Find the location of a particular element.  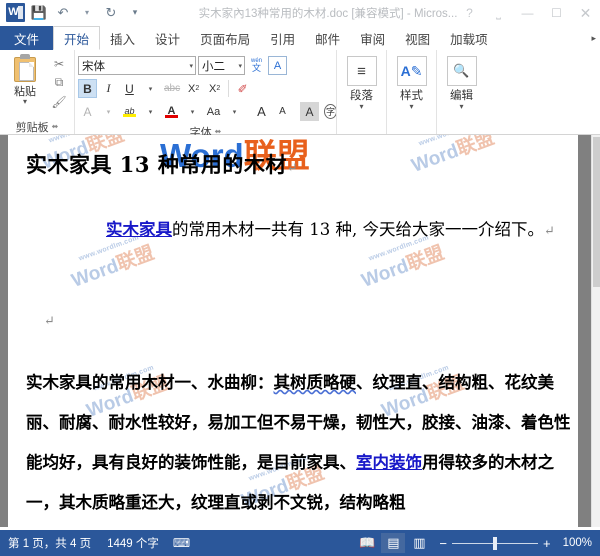

group-clipboard: 粘贴 ▾ ✂ ⧉ 🖌 剪贴板 ⬌ is located at coordinates (37, 92).